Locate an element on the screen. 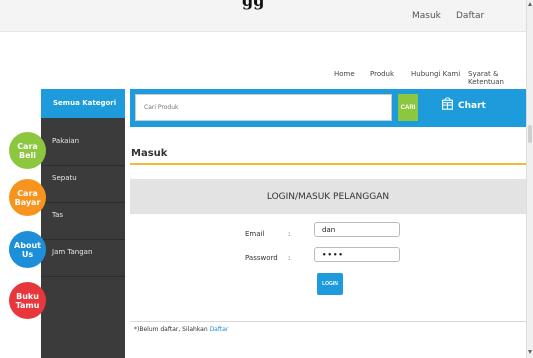  register-note: *)Belum daftar, Silahkan Daftar is located at coordinates (181, 329).